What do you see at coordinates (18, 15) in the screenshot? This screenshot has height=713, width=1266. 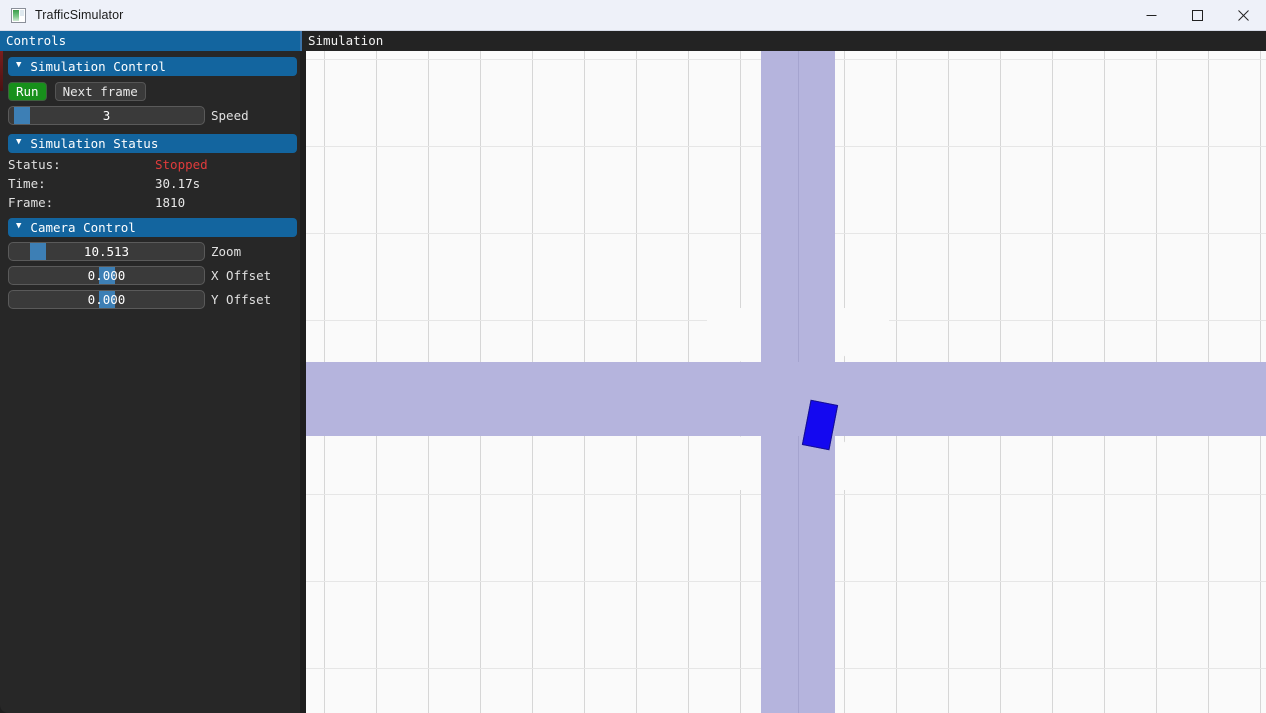 I see `app-icon` at bounding box center [18, 15].